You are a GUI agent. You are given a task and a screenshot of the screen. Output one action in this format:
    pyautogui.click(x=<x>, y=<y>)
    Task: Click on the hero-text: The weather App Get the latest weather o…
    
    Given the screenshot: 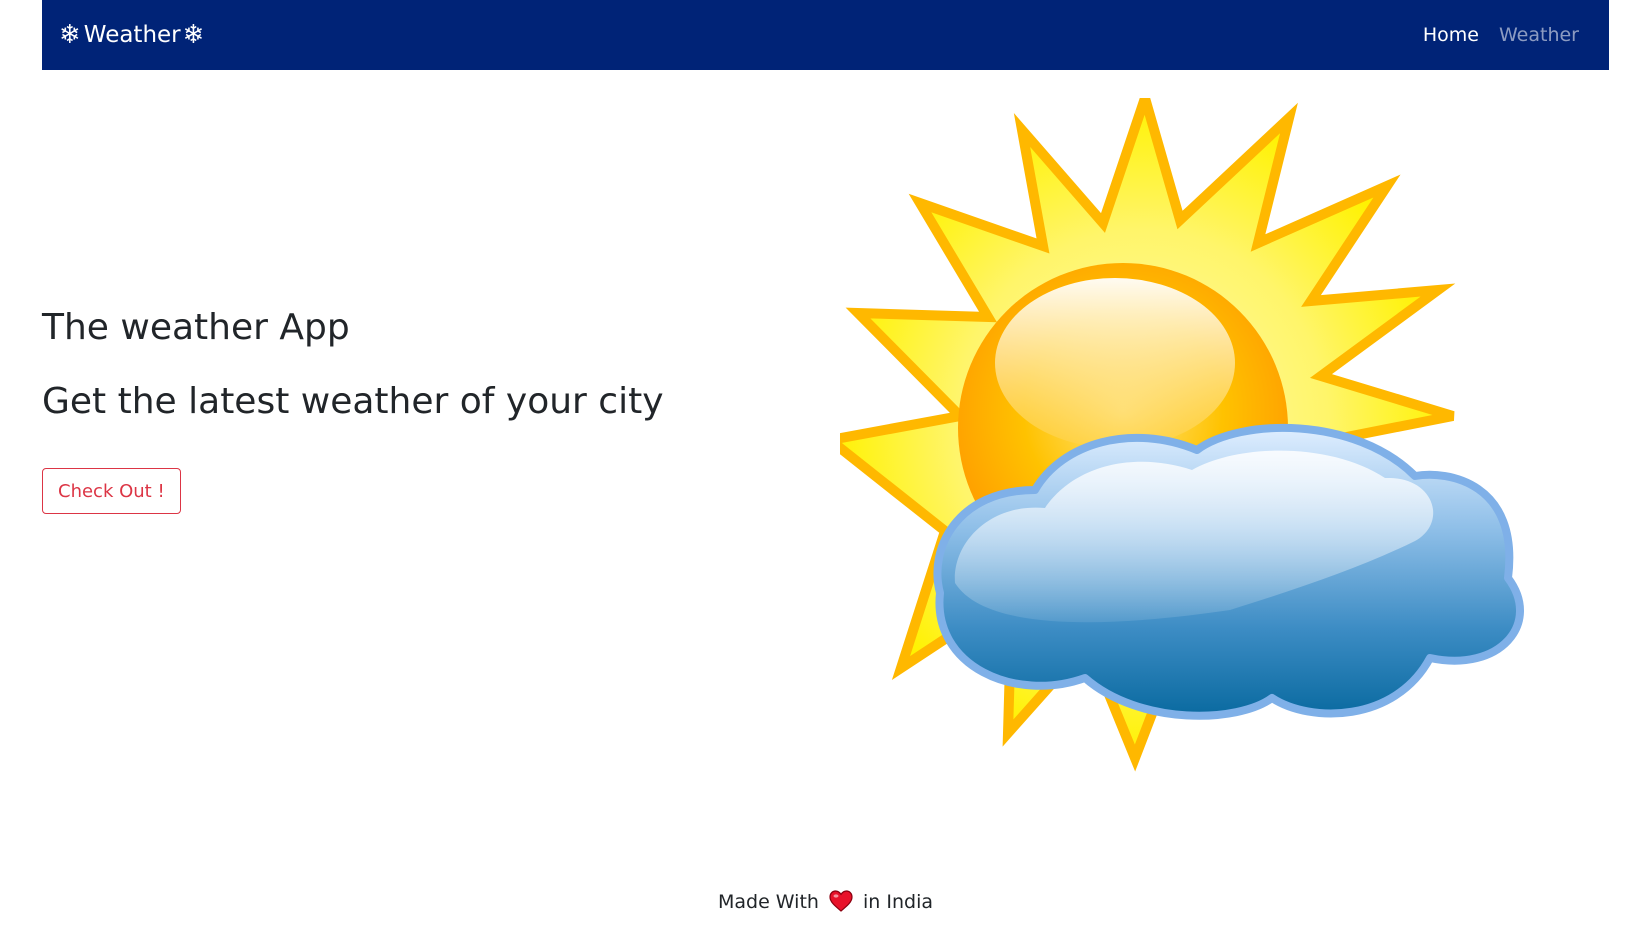 What is the action you would take?
    pyautogui.click(x=422, y=365)
    